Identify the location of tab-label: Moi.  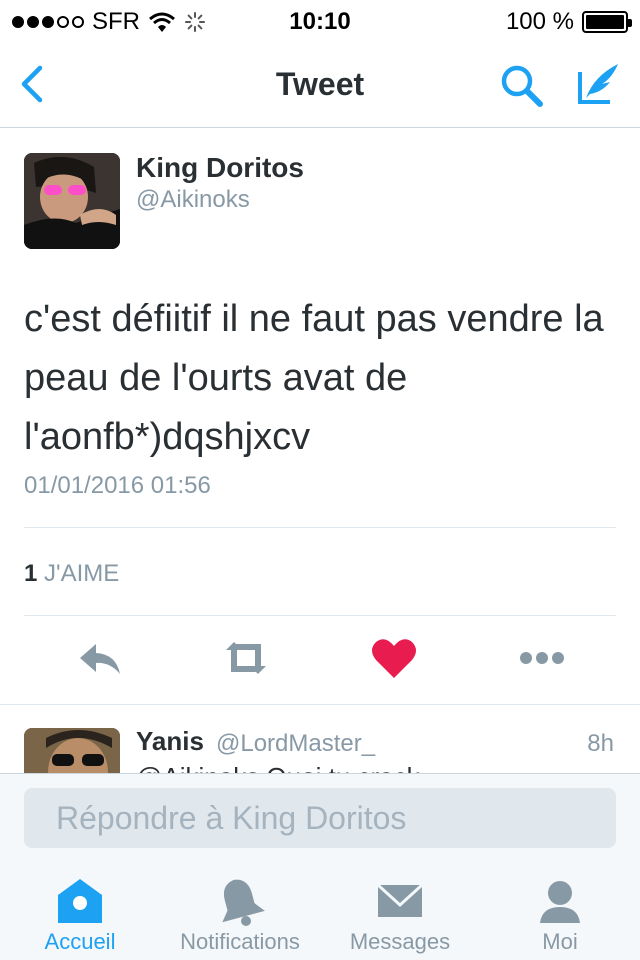
(560, 941).